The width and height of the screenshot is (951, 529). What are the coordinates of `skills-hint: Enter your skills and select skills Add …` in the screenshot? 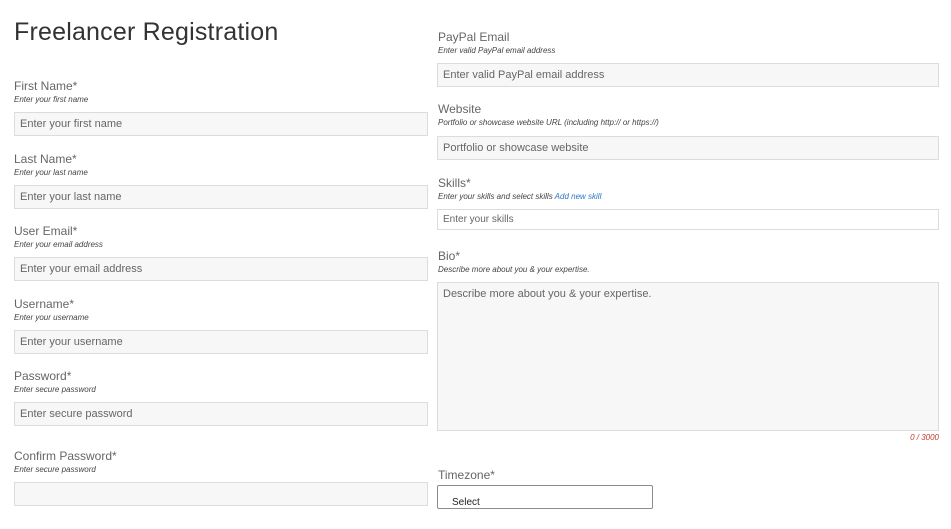 It's located at (519, 197).